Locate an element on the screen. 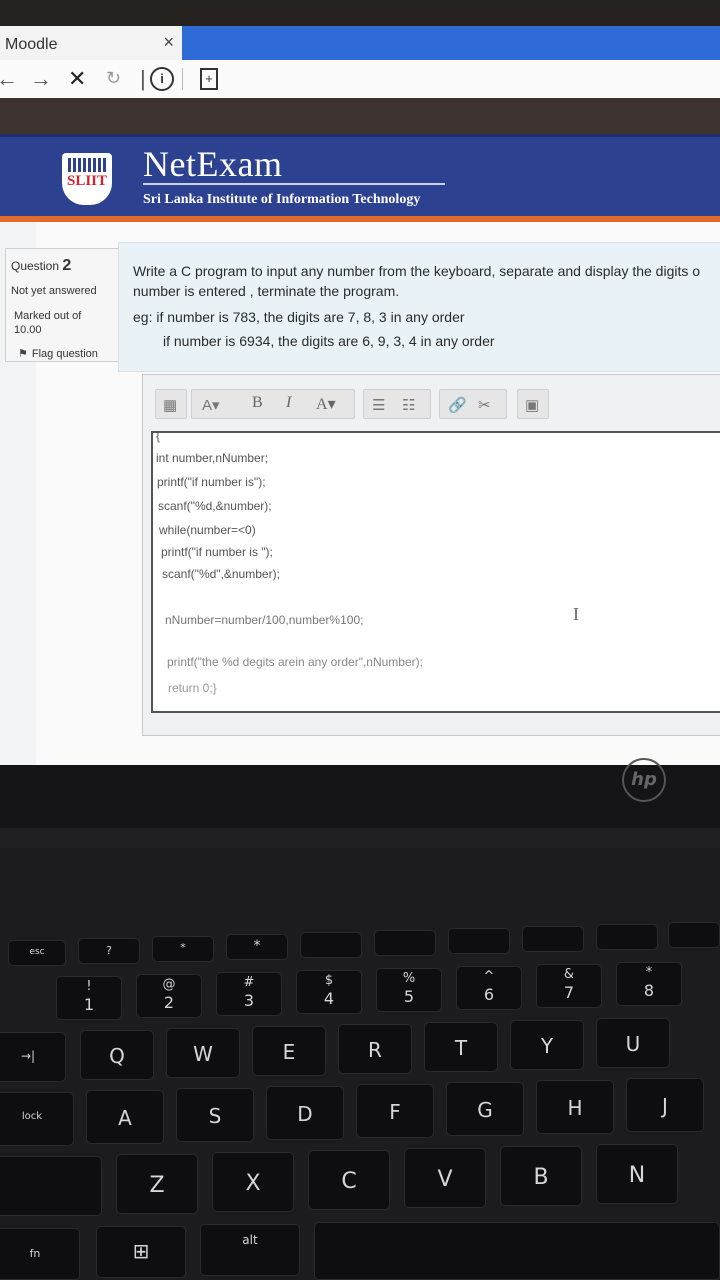  key-shift is located at coordinates (51, 1186).